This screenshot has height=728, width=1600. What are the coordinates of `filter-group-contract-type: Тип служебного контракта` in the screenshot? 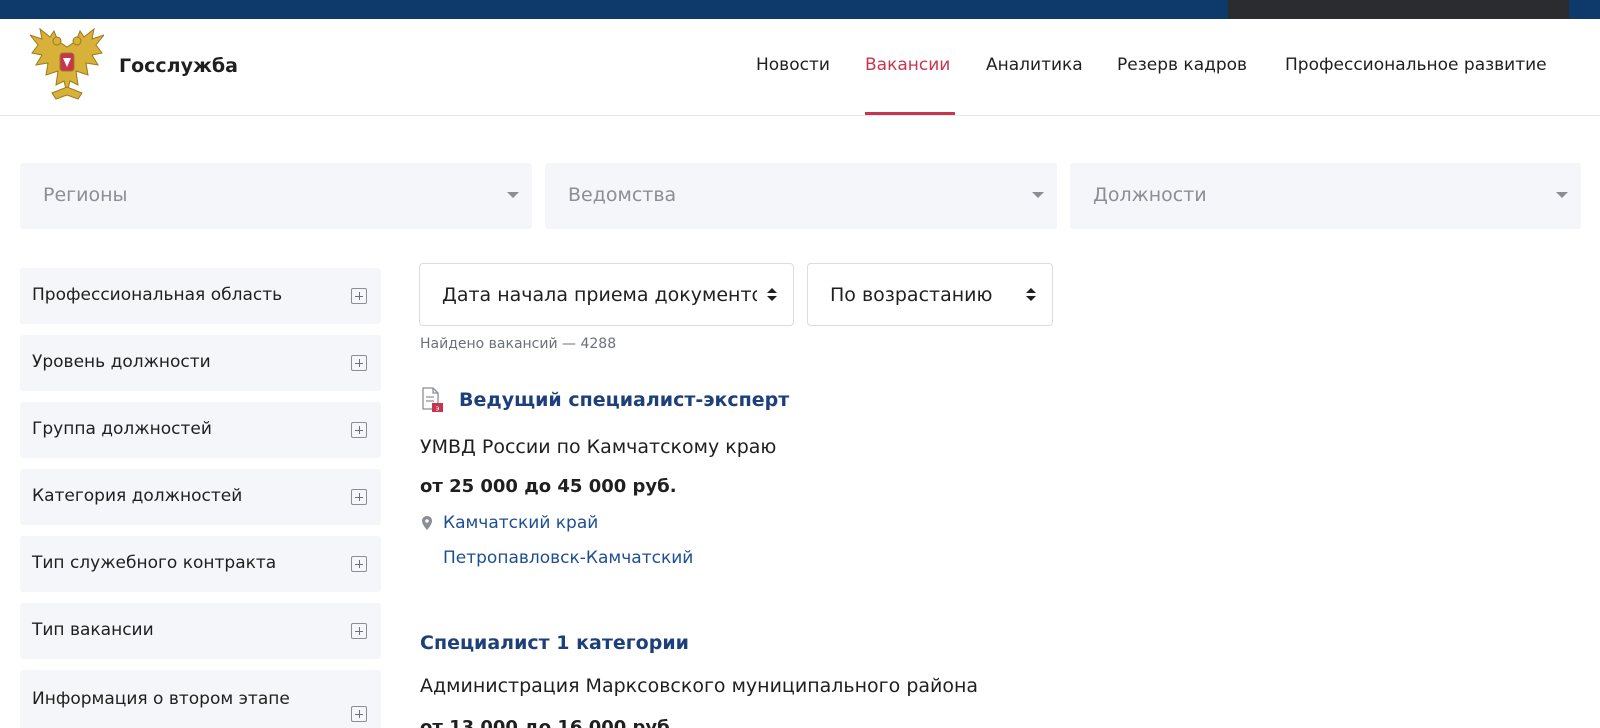 It's located at (200, 564).